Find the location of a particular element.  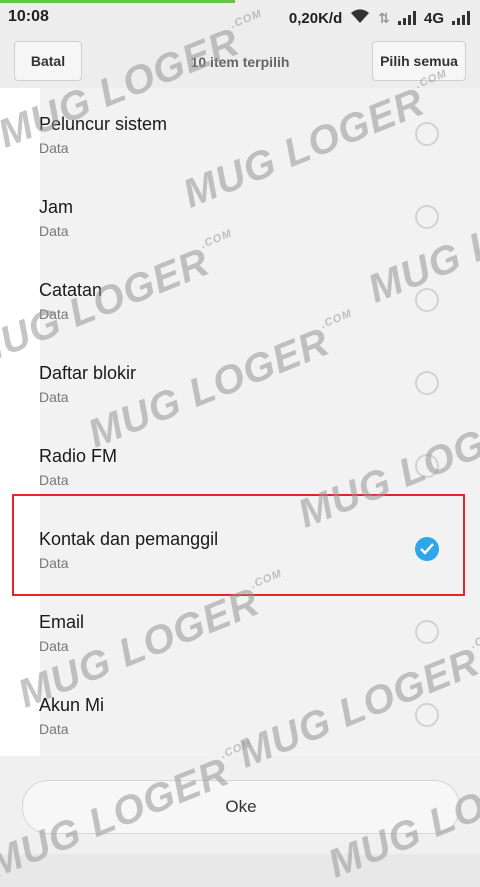

wifi-icon is located at coordinates (360, 18).